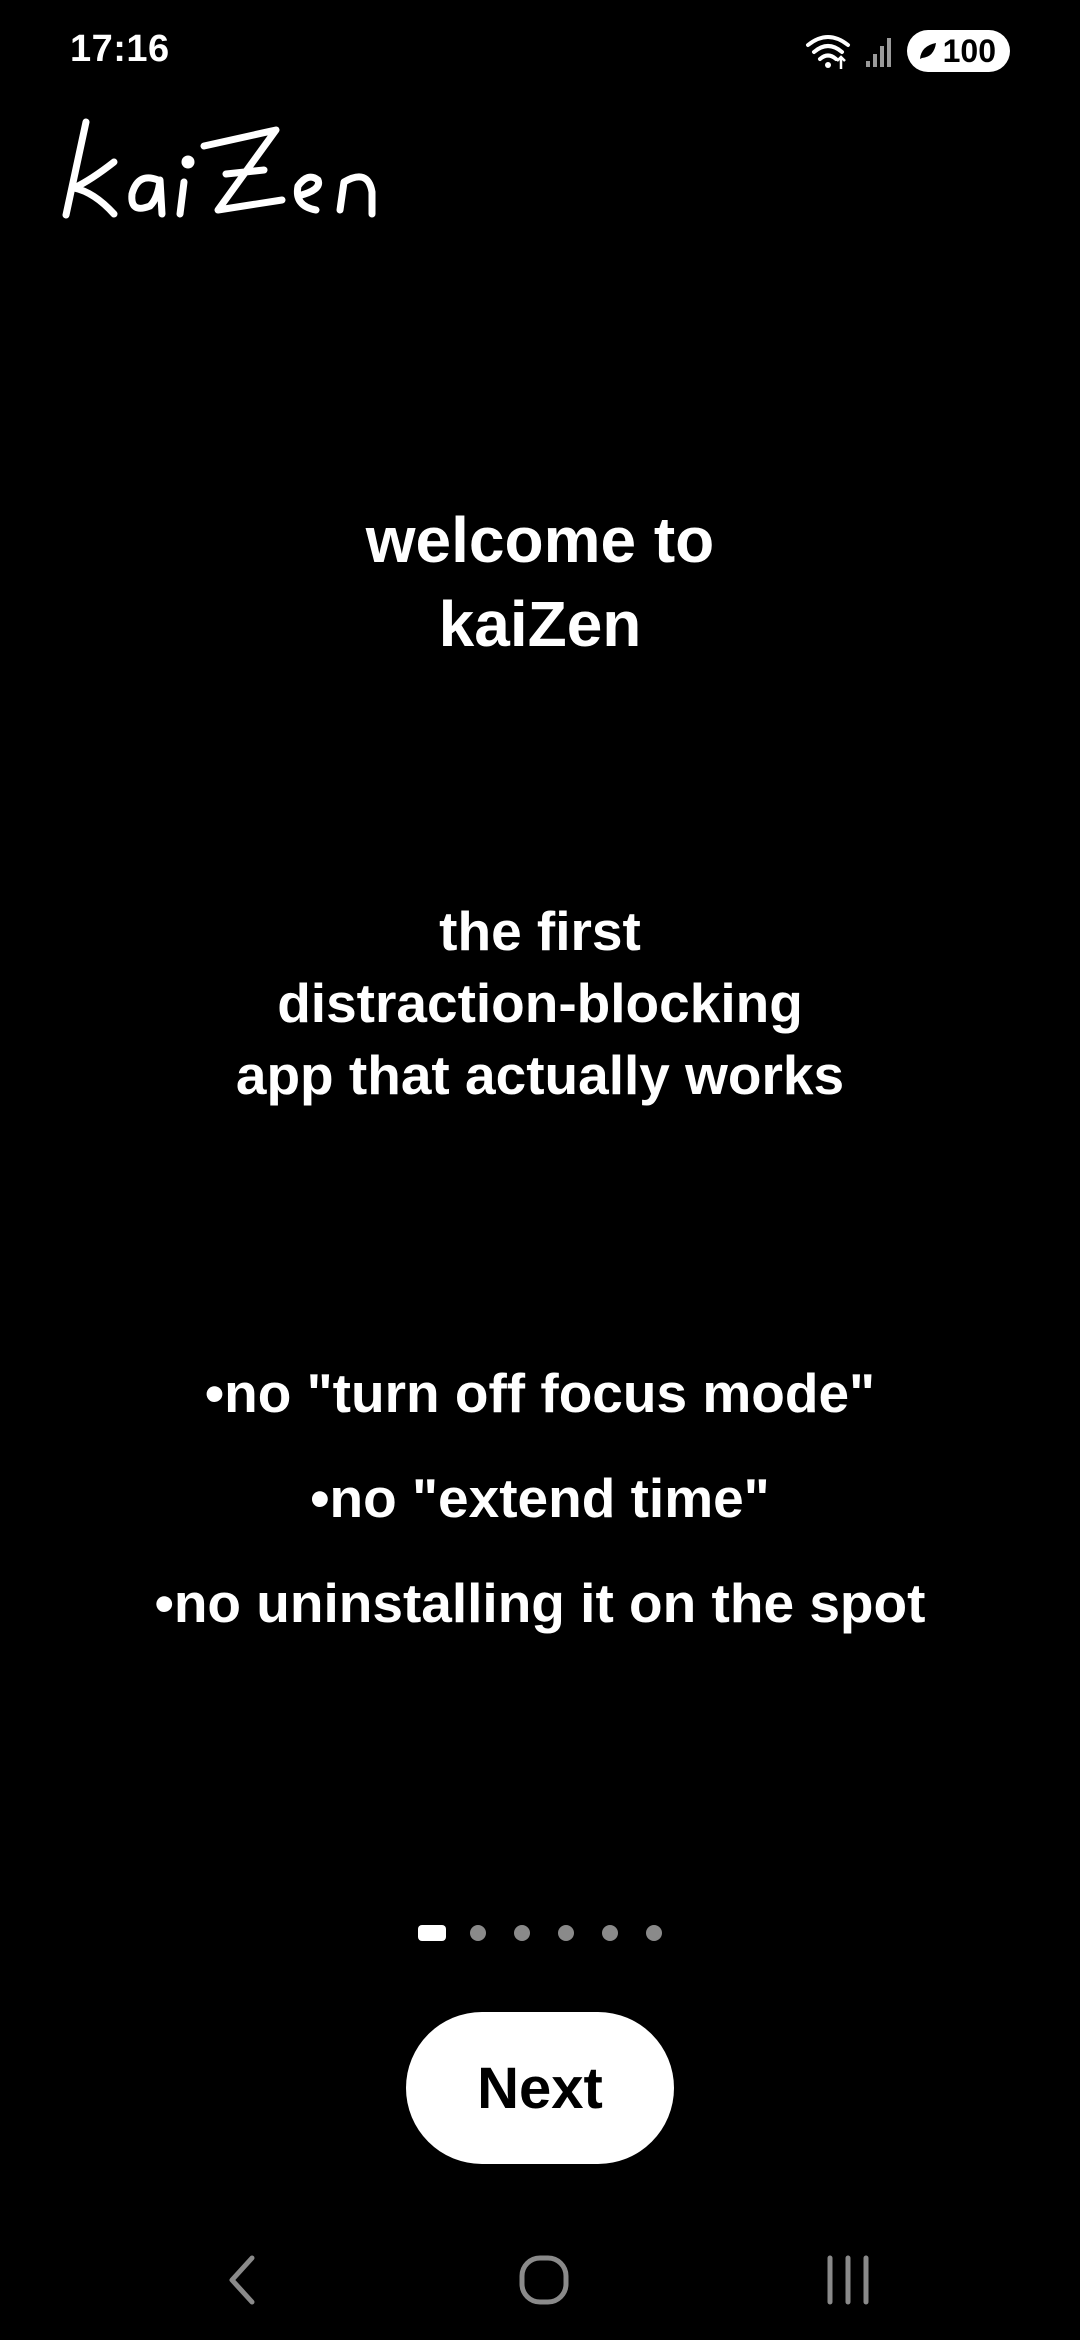  What do you see at coordinates (969, 50) in the screenshot?
I see `battery-level: 100` at bounding box center [969, 50].